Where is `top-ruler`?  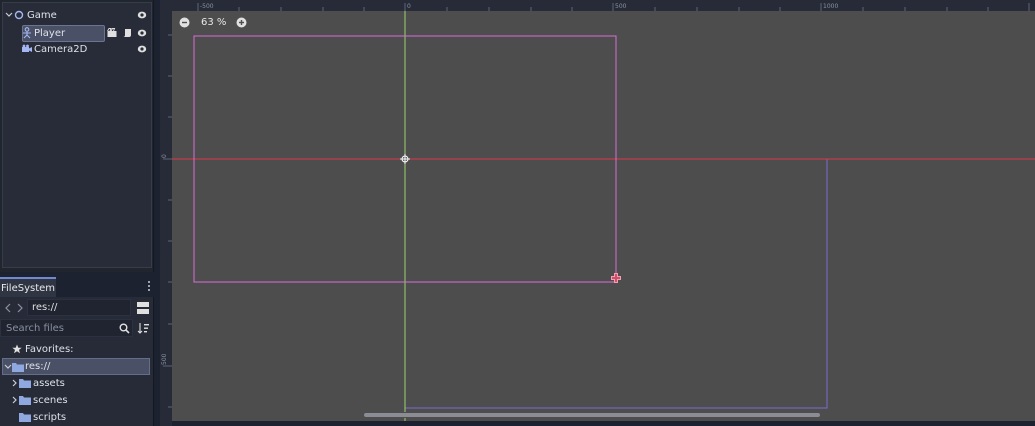 top-ruler is located at coordinates (597, 5).